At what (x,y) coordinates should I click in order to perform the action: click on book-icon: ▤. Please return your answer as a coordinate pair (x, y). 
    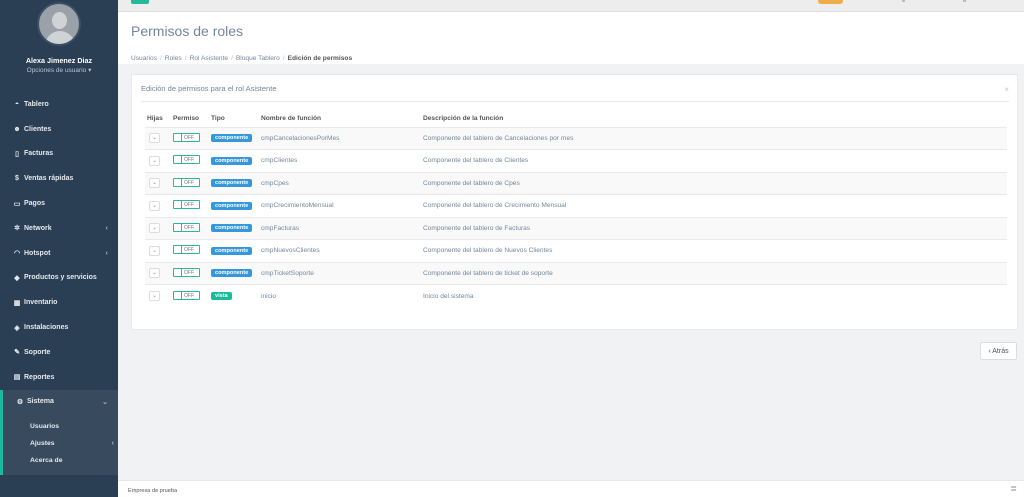
    Looking at the image, I should click on (17, 378).